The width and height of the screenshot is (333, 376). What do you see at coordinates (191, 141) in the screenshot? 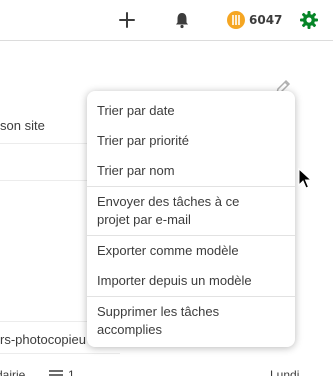
I see `menu-item-sort-by-priority: Trier par priorité` at bounding box center [191, 141].